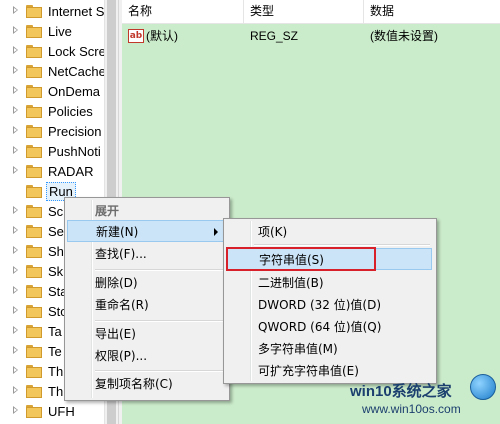 The image size is (500, 424). I want to click on watermark: win10系统之家 www.win10os.com, so click(415, 397).